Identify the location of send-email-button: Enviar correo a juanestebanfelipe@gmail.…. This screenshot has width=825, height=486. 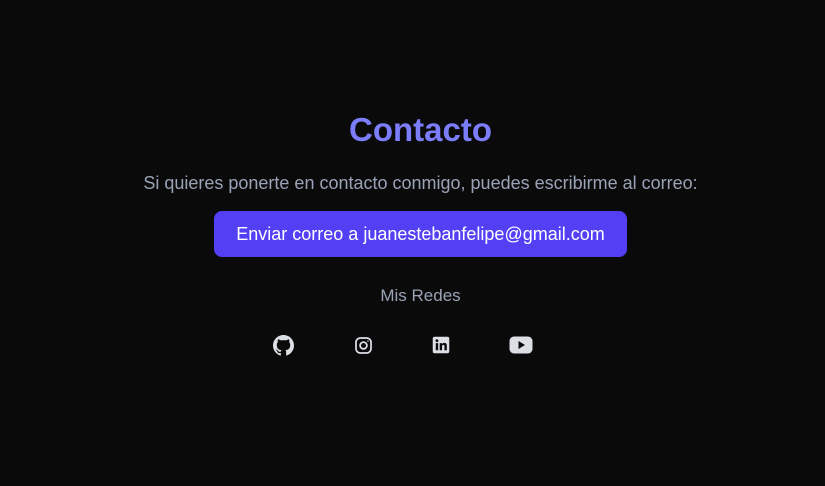
(420, 234).